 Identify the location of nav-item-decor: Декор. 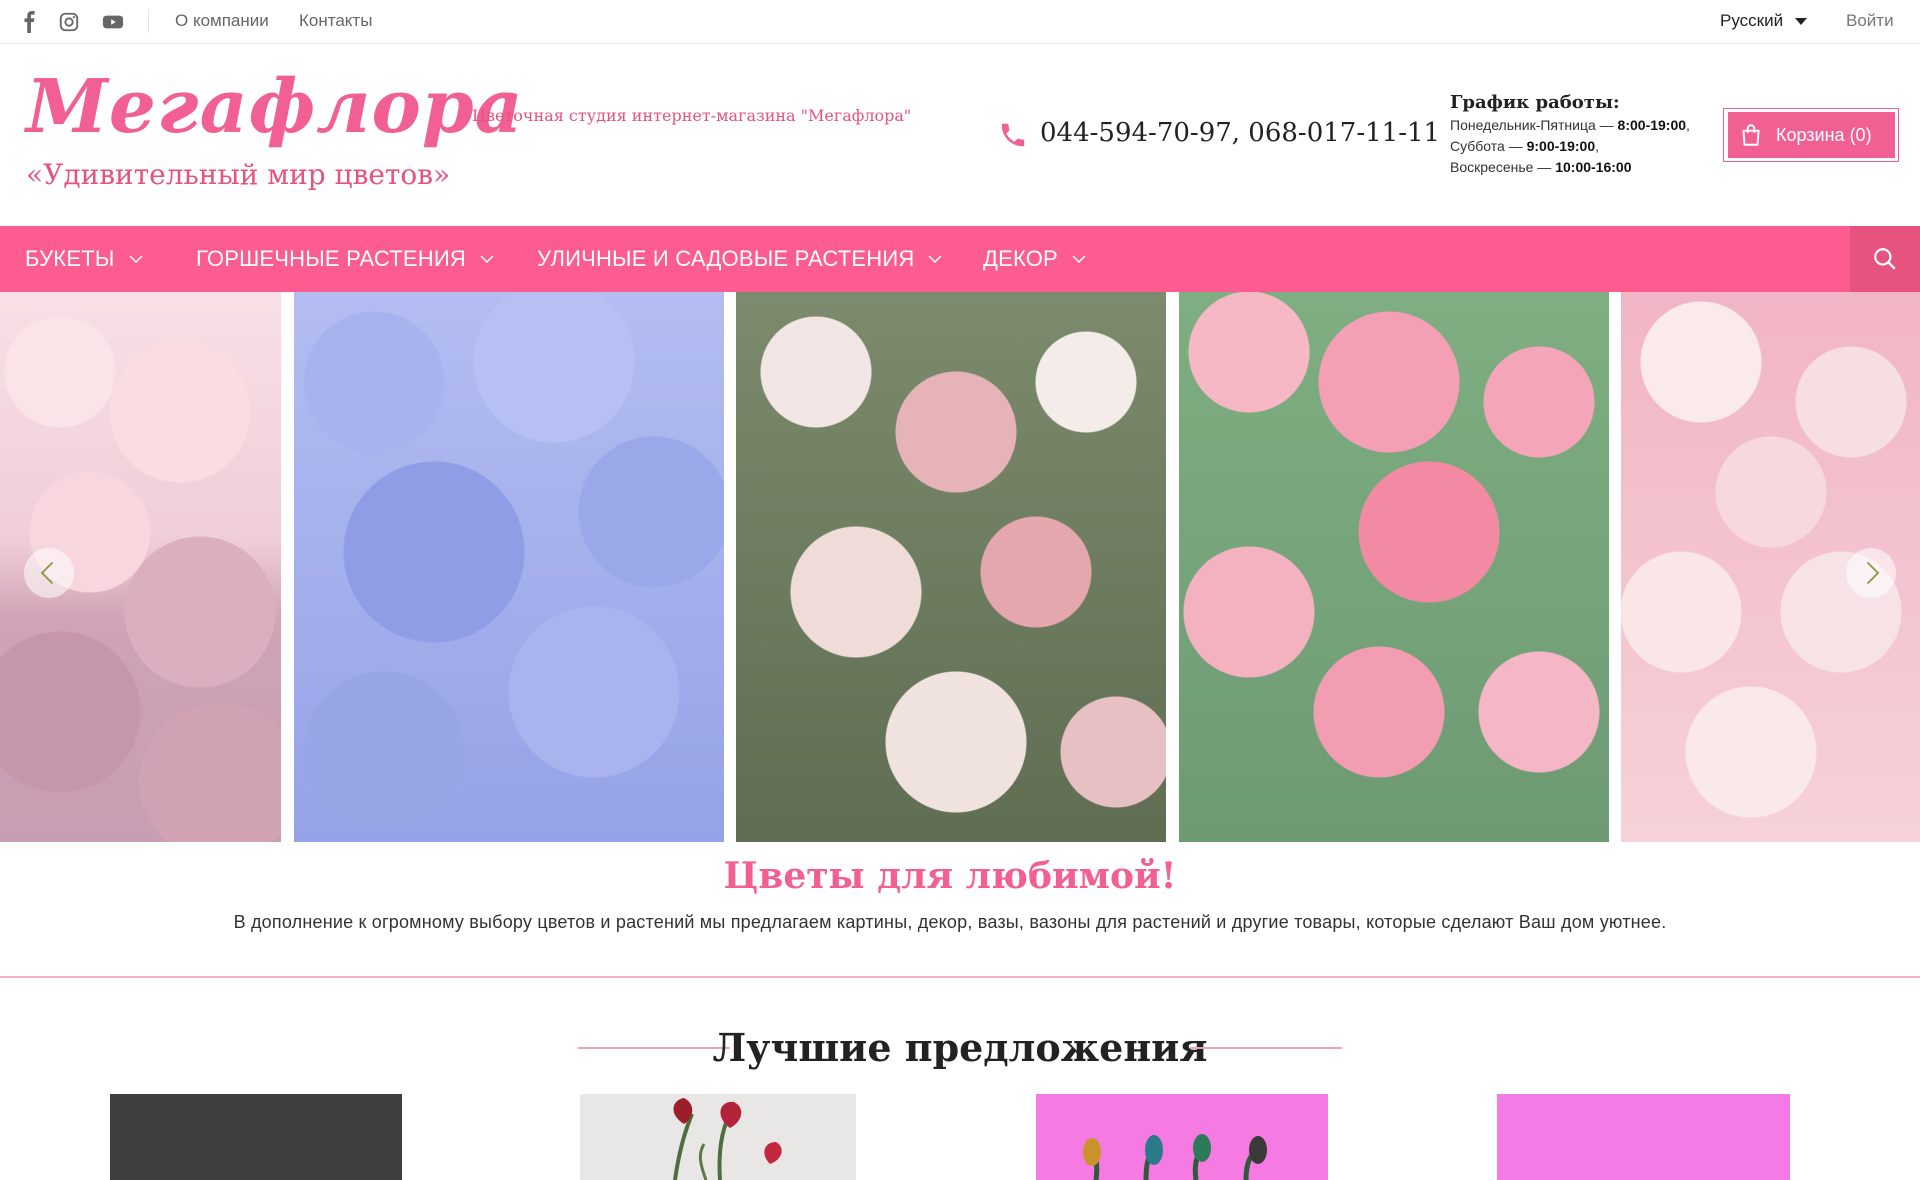
(1035, 259).